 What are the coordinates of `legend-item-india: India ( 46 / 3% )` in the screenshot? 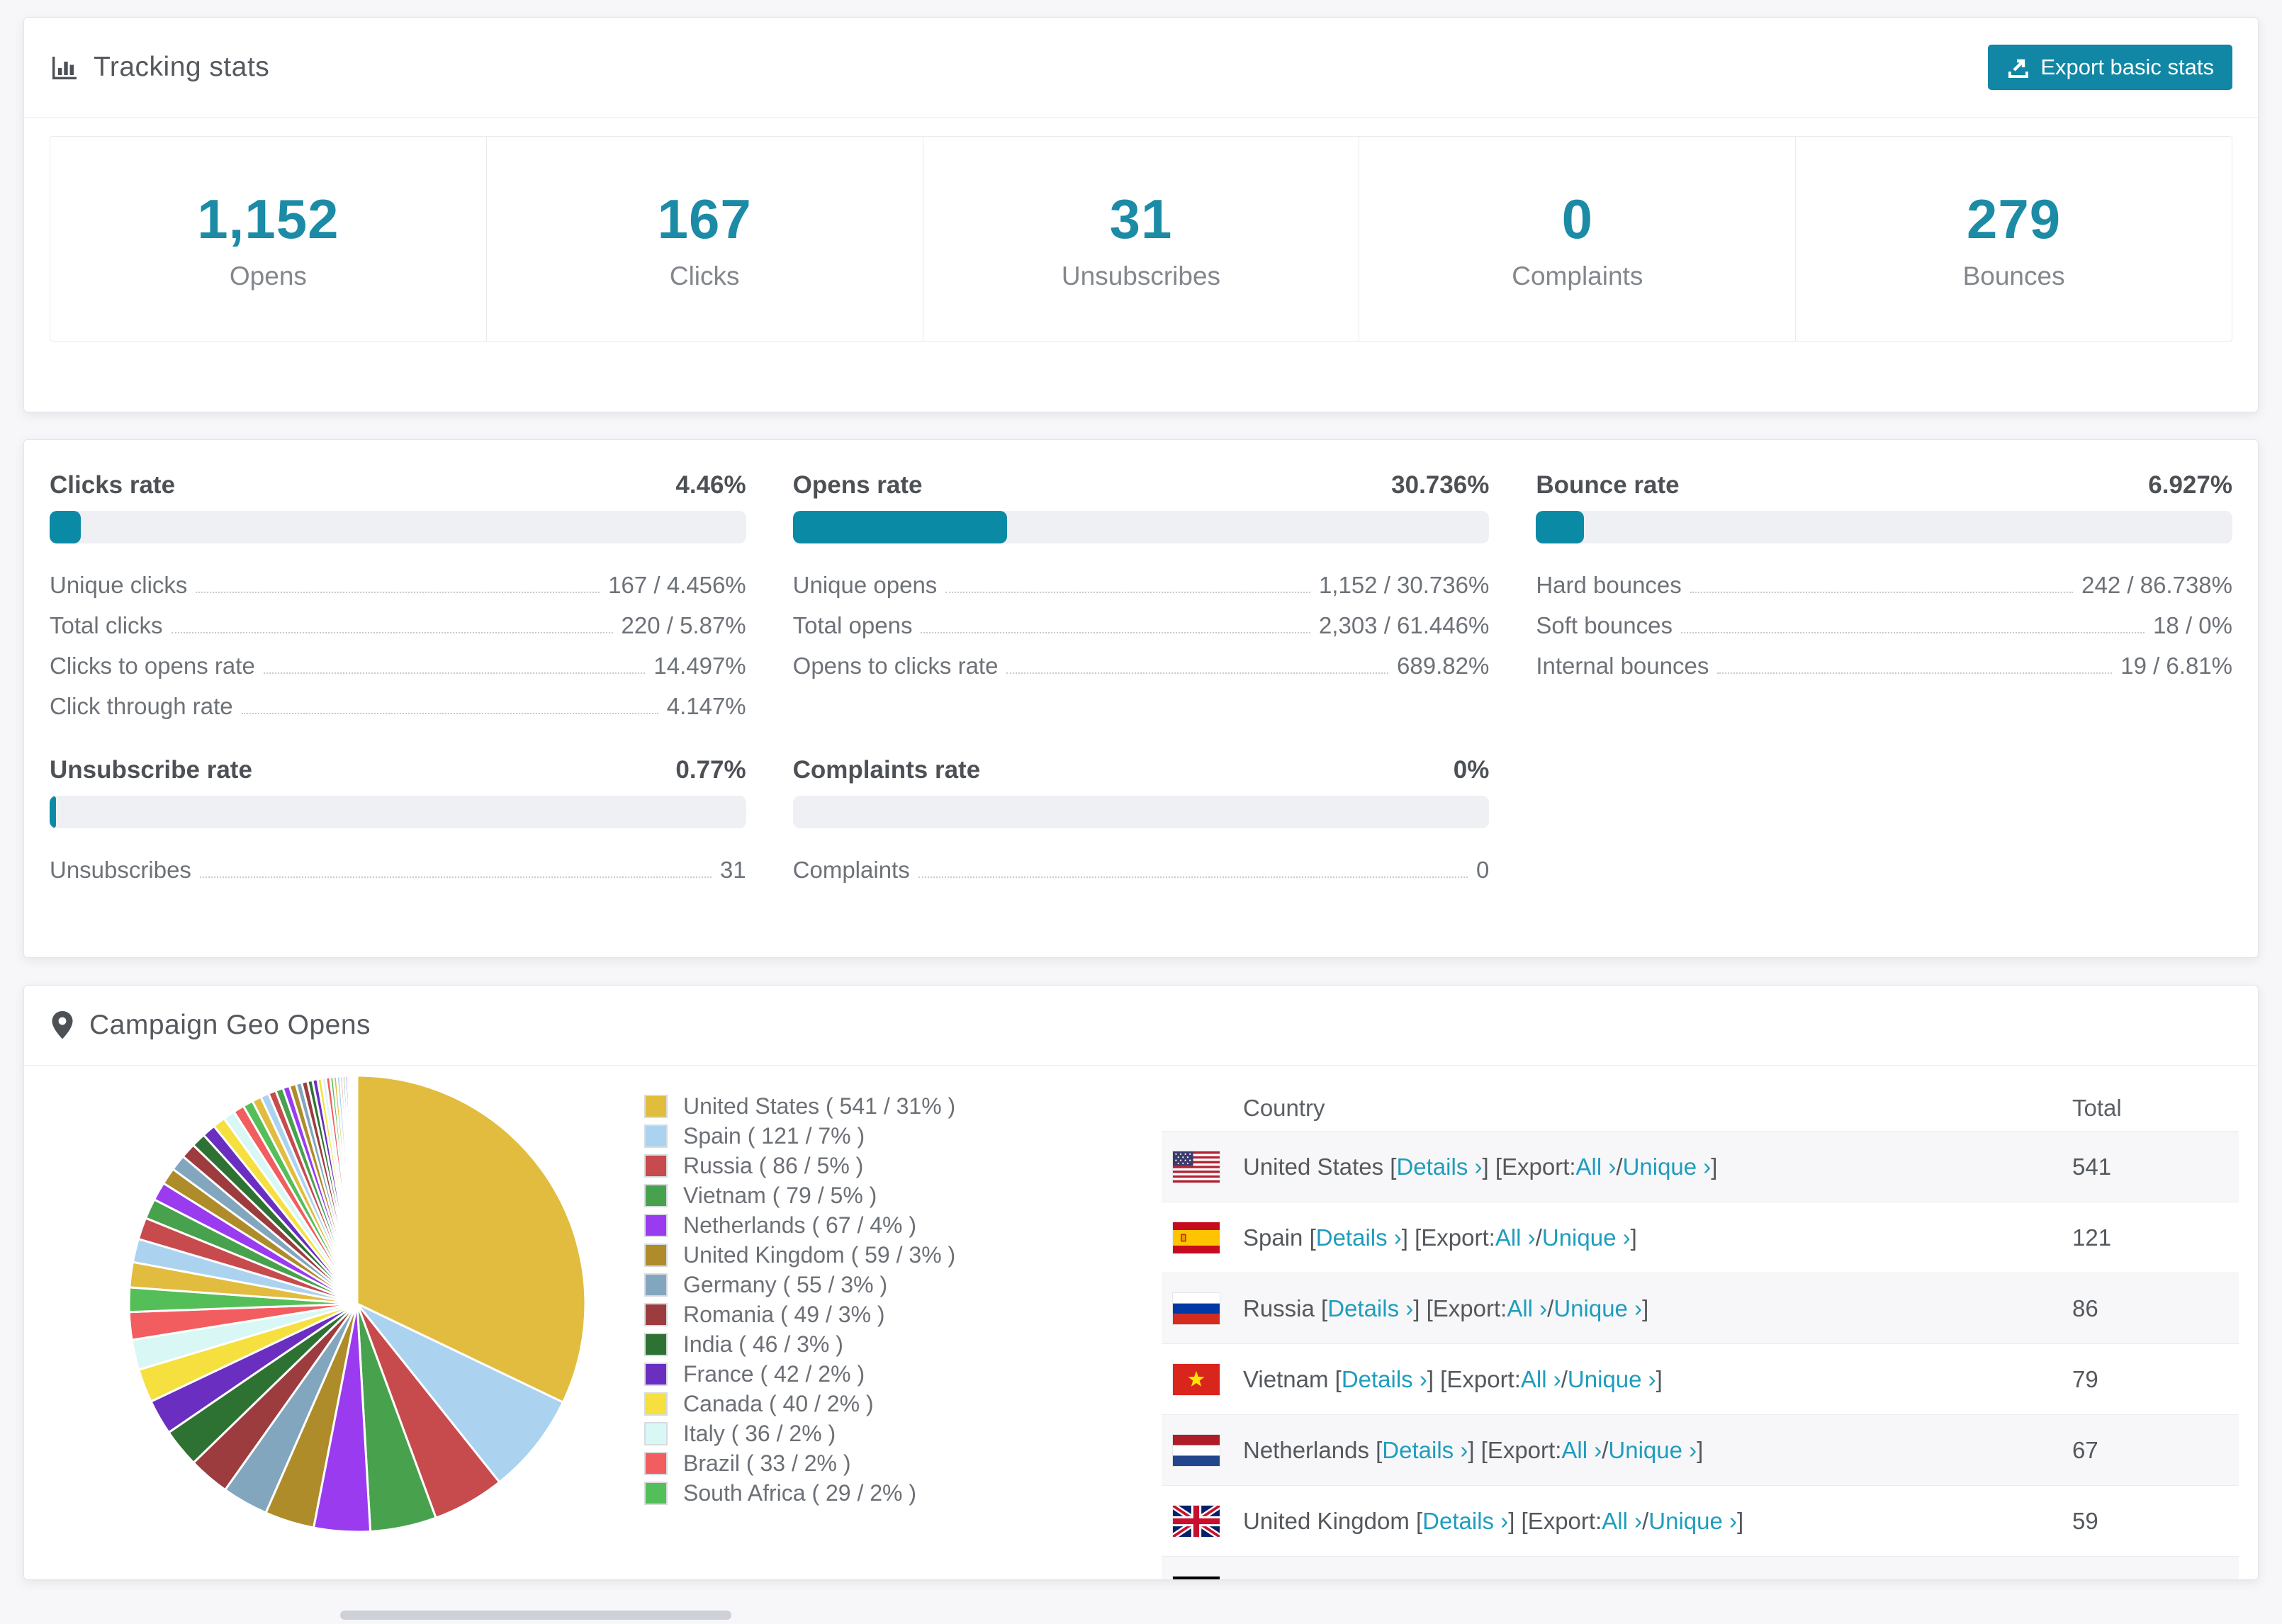 It's located at (845, 1344).